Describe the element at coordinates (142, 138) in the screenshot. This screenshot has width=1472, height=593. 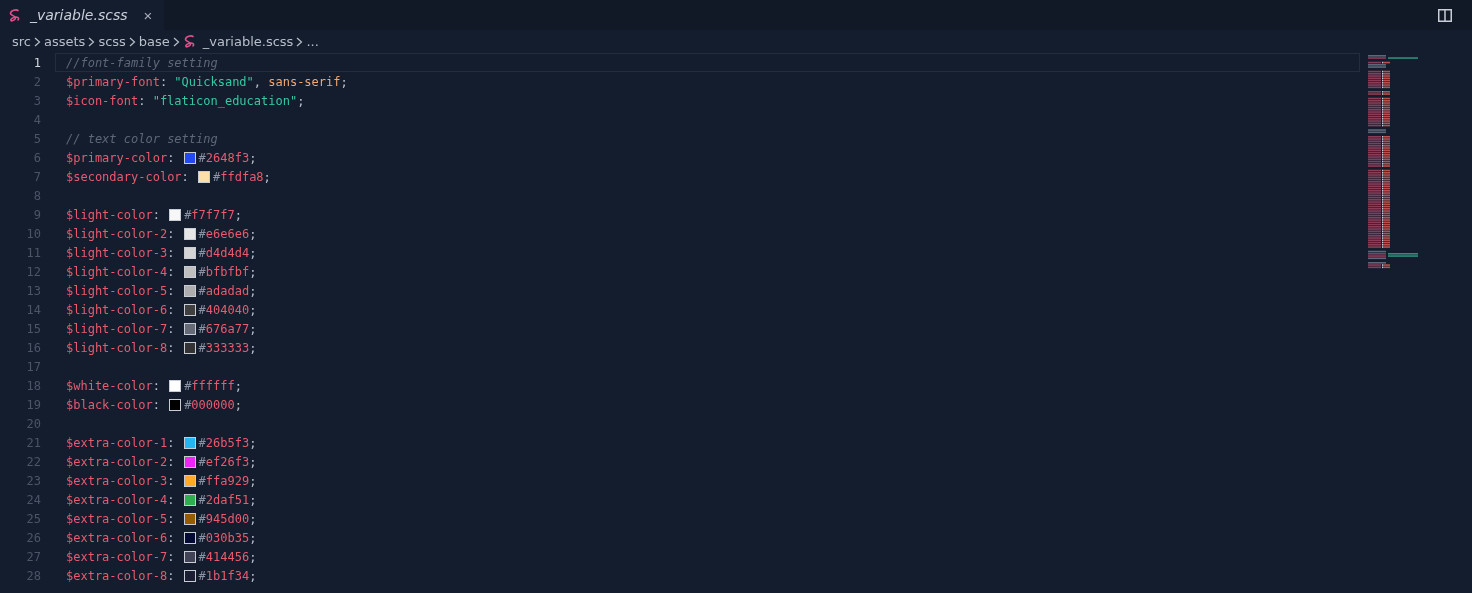
I see `comment: // text color setting` at that location.